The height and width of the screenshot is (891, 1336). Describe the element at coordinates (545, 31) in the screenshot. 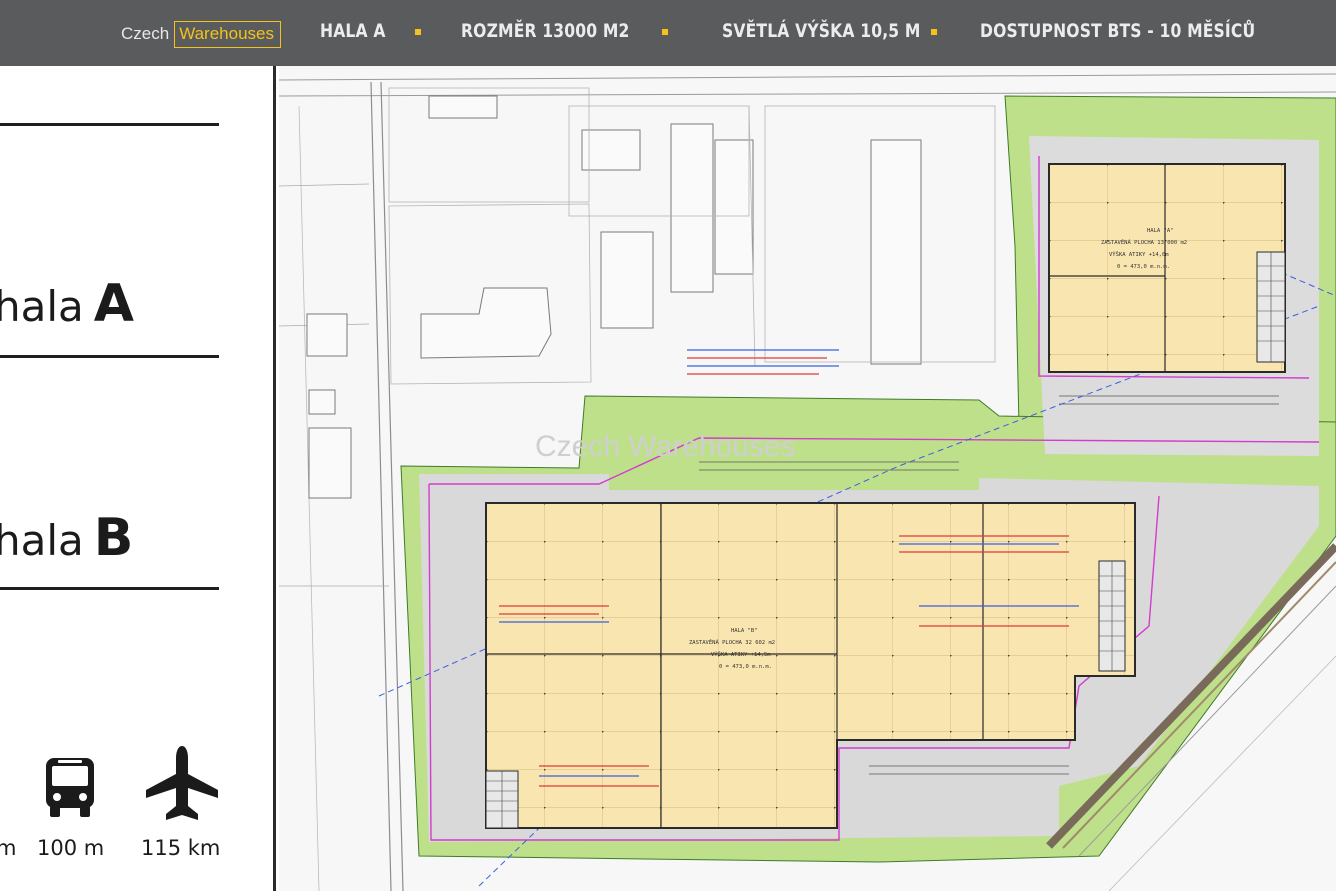

I see `nav-rozmer: ROZMĚR 13000 M2` at that location.